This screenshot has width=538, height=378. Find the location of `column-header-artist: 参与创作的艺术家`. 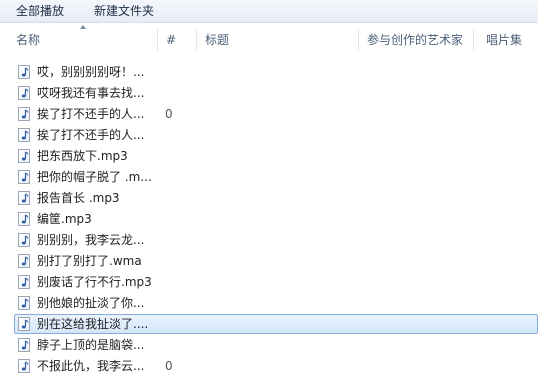

column-header-artist: 参与创作的艺术家 is located at coordinates (415, 40).